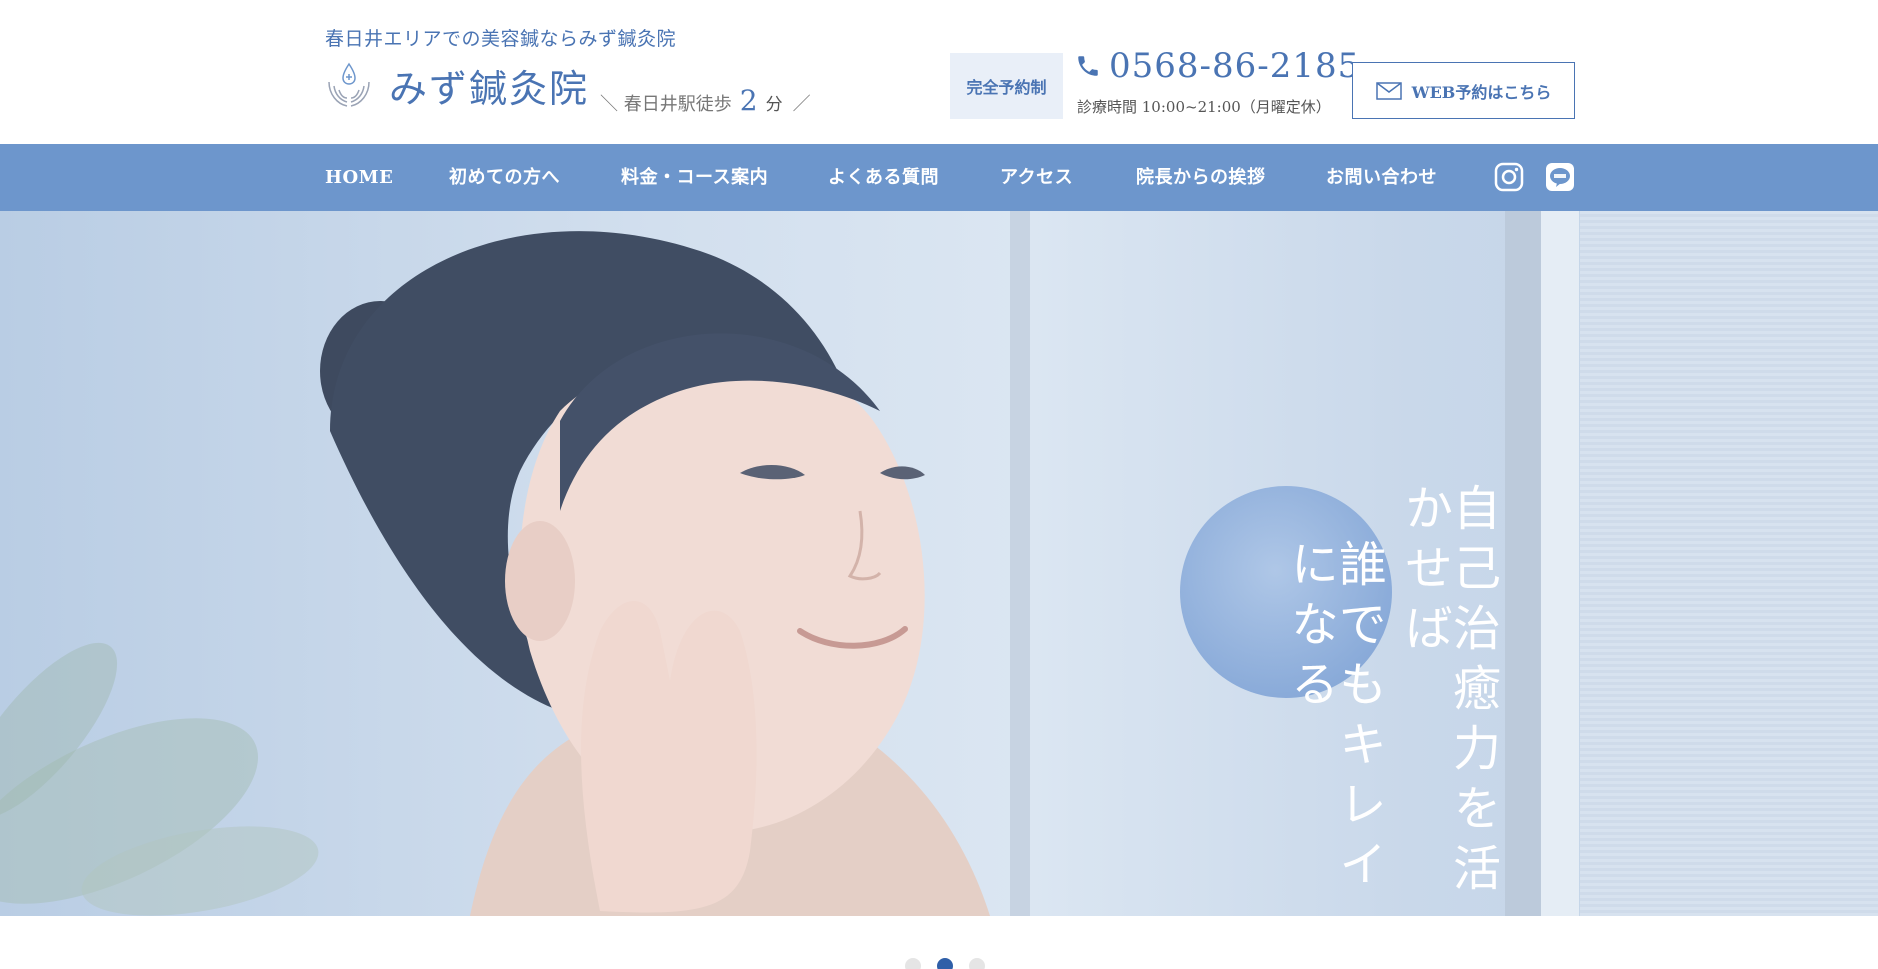  I want to click on reservation-only-badge: 完全予約制, so click(1006, 86).